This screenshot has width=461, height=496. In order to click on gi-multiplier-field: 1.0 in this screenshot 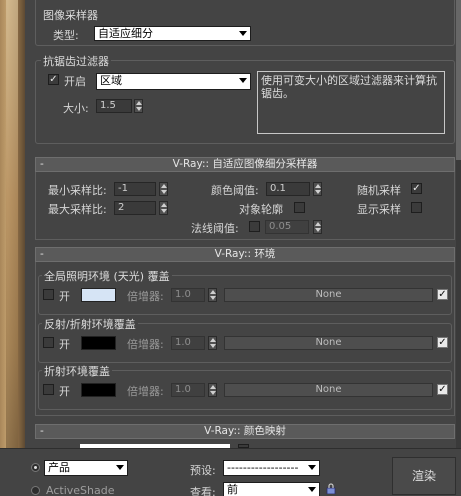, I will do `click(188, 295)`.